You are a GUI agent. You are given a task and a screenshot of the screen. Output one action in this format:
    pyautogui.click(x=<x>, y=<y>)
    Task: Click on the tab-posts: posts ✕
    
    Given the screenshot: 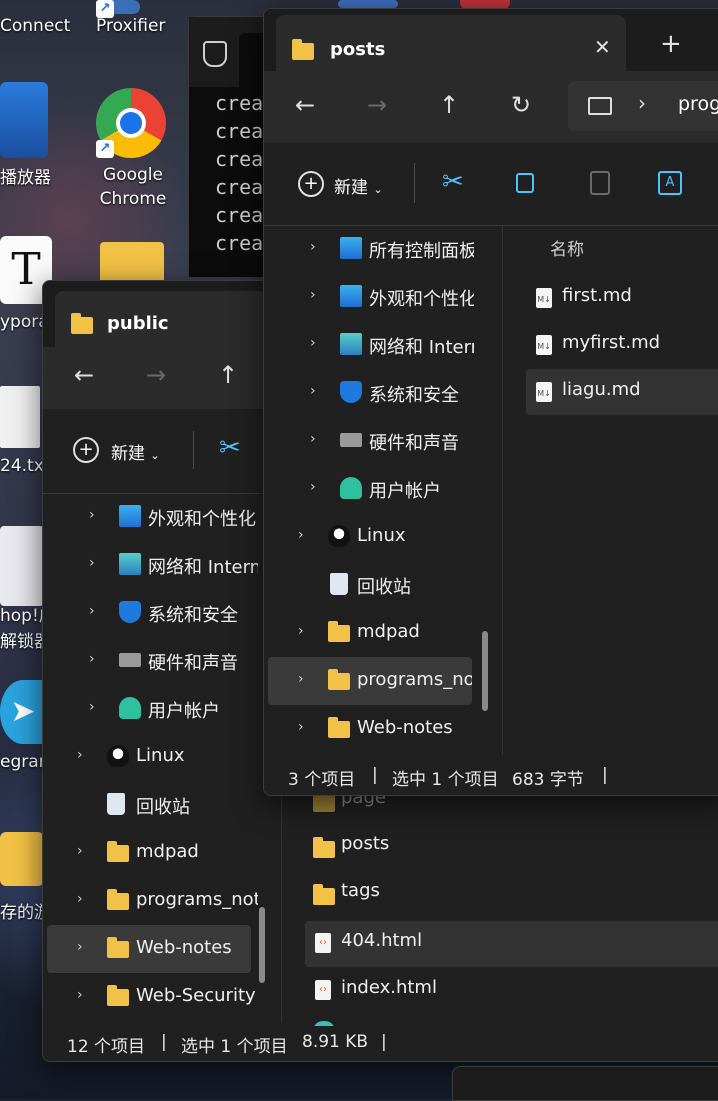 What is the action you would take?
    pyautogui.click(x=451, y=43)
    